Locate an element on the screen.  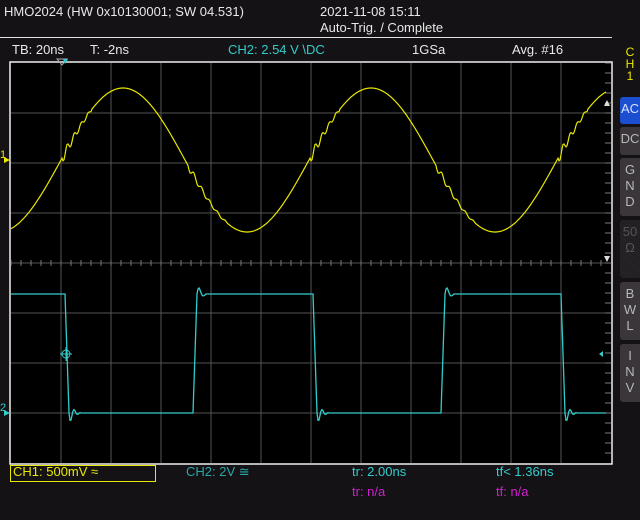
side-menu-channel-label: CH1 is located at coordinates (630, 64).